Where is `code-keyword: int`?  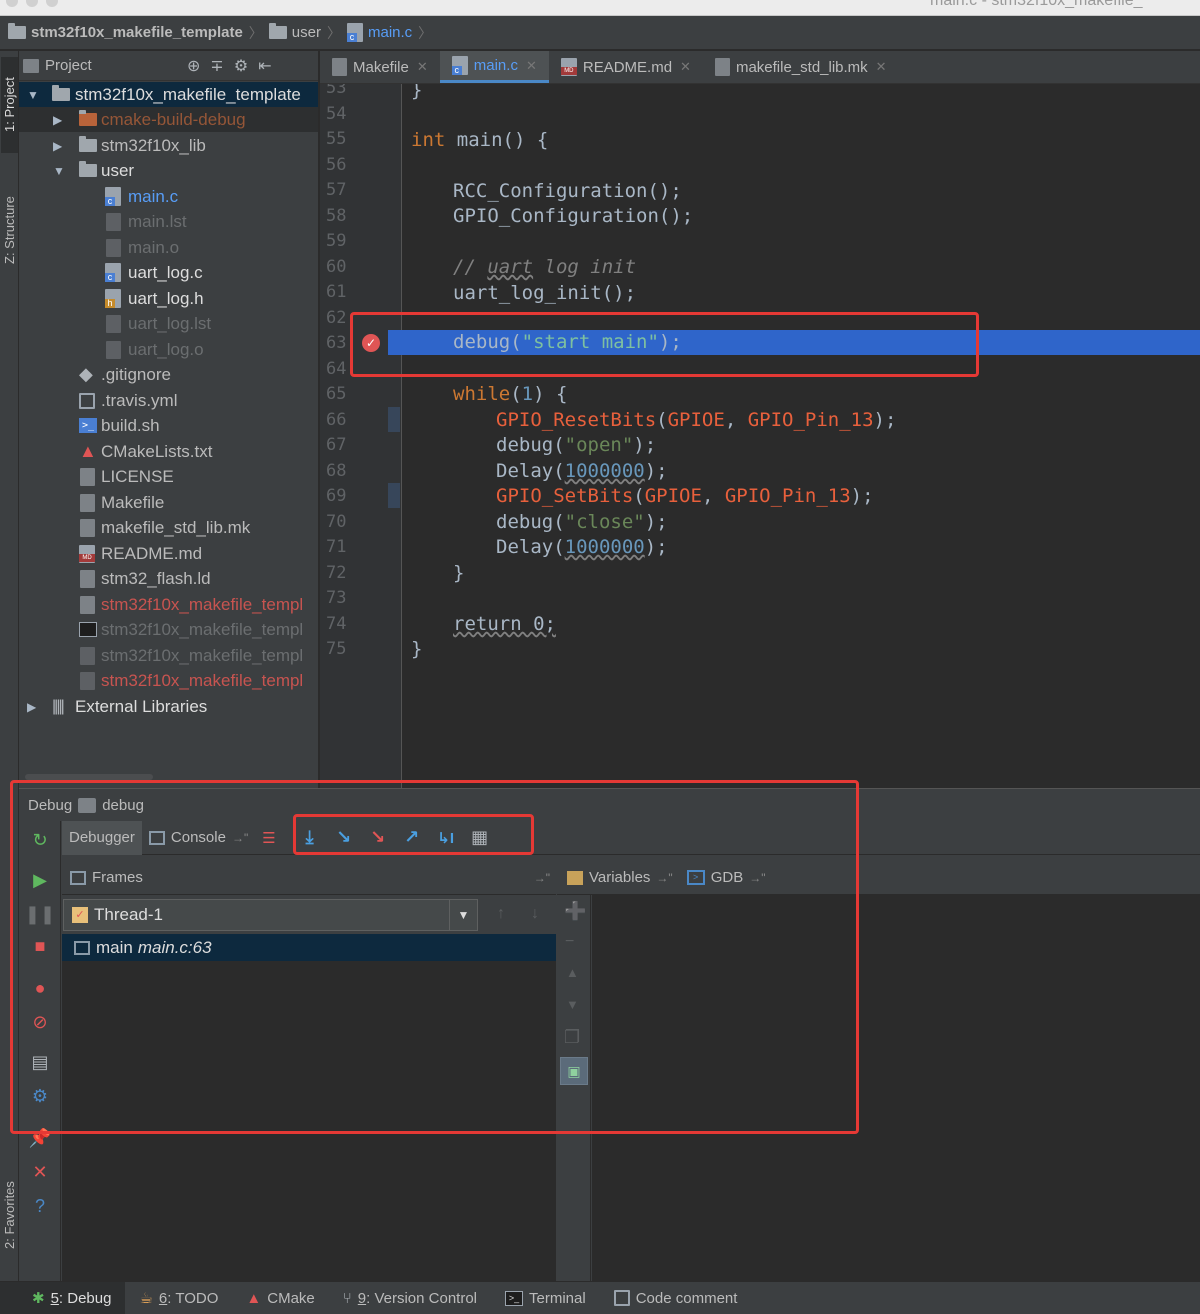
code-keyword: int is located at coordinates (428, 140).